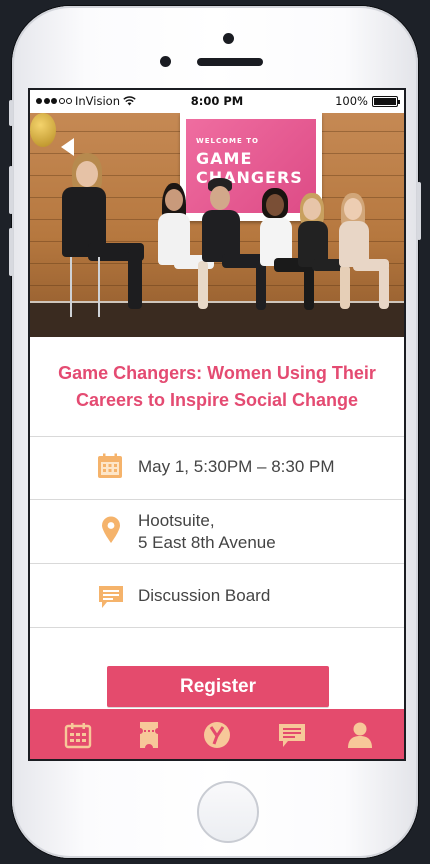 This screenshot has height=864, width=430. Describe the element at coordinates (111, 529) in the screenshot. I see `location-pin-icon` at that location.